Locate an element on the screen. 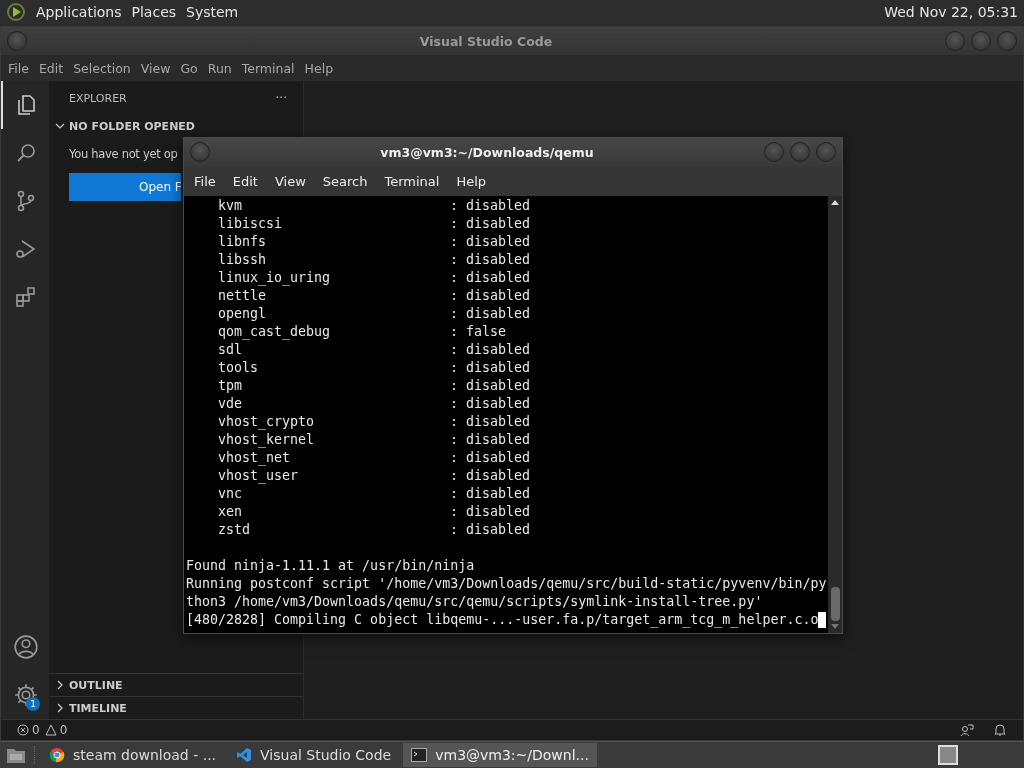  workspace-switcher is located at coordinates (948, 755).